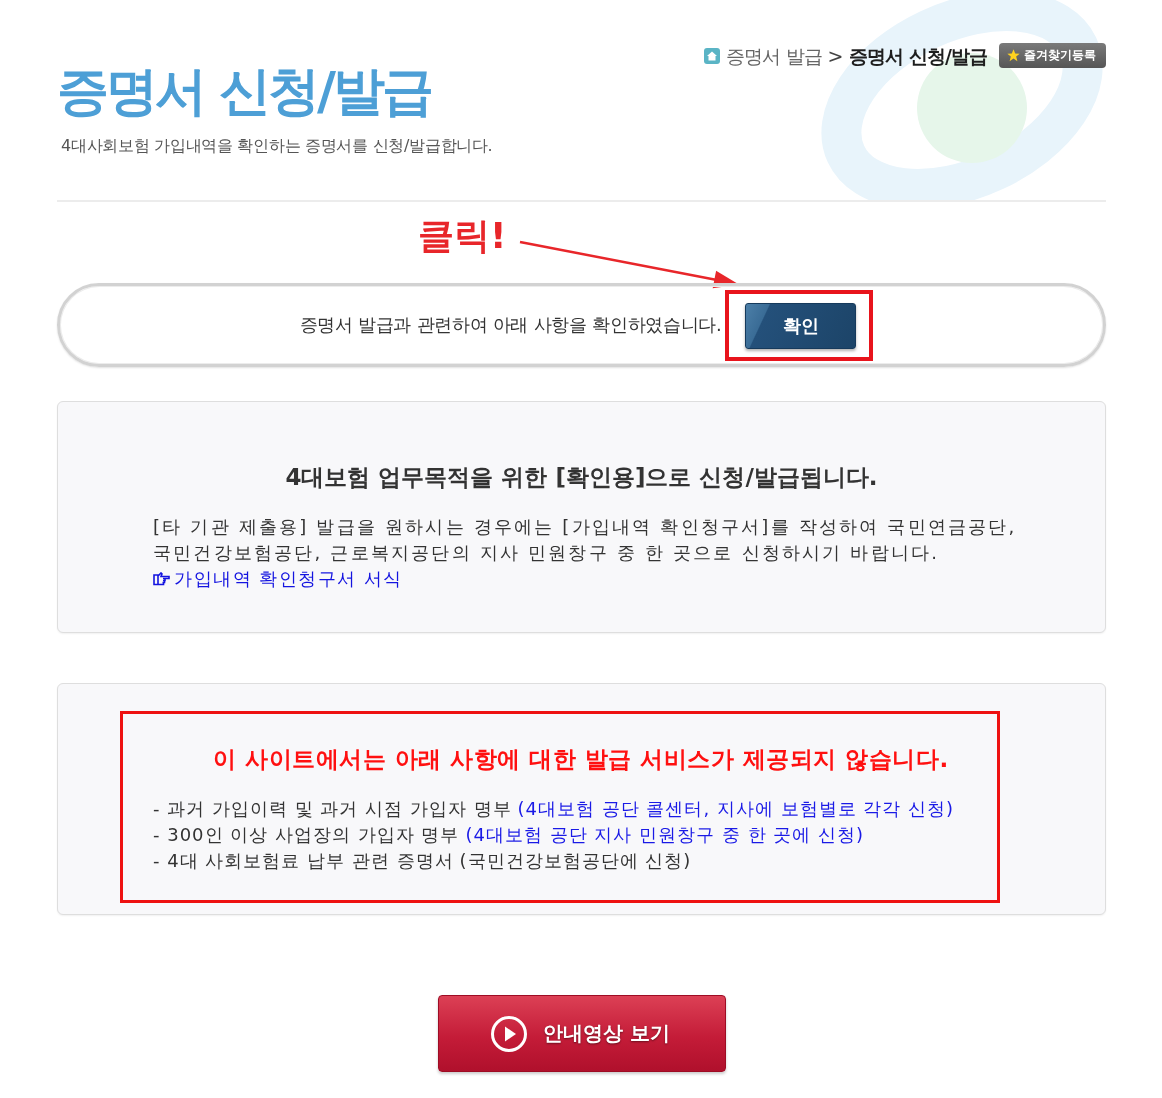 The width and height of the screenshot is (1162, 1098). I want to click on breadcrumb-link: 증명서 발급, so click(774, 55).